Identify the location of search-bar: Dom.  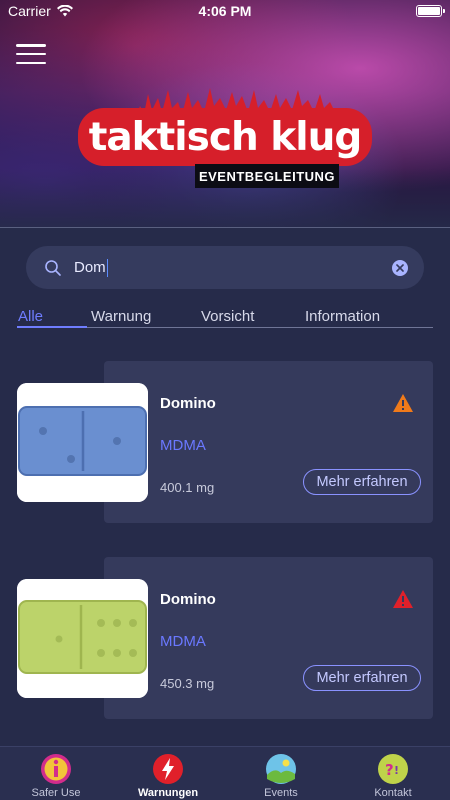
(225, 267).